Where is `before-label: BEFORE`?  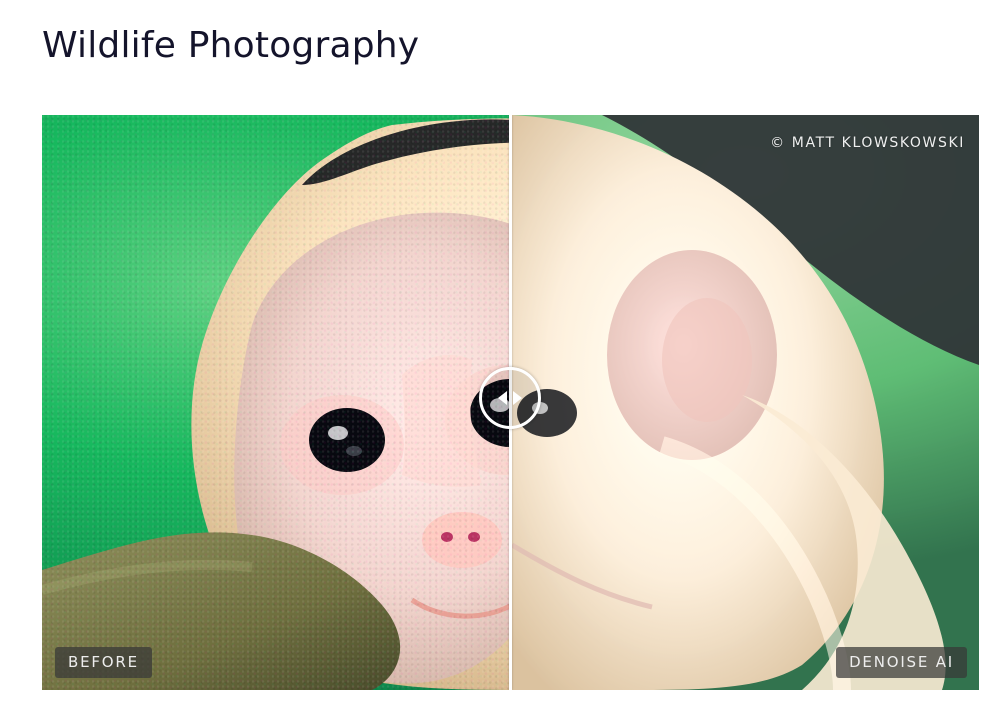 before-label: BEFORE is located at coordinates (103, 662).